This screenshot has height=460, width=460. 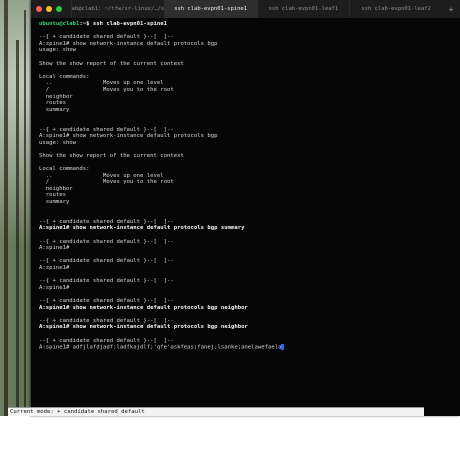 What do you see at coordinates (395, 9) in the screenshot?
I see `tab-4: ssh clab-evpn01-leaf2` at bounding box center [395, 9].